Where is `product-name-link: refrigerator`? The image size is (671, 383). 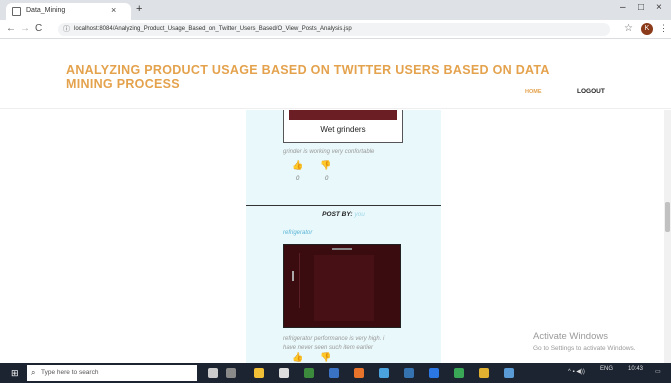
product-name-link: refrigerator is located at coordinates (297, 233).